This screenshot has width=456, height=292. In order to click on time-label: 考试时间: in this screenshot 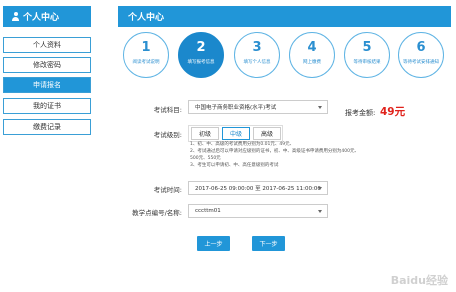, I will do `click(167, 190)`.